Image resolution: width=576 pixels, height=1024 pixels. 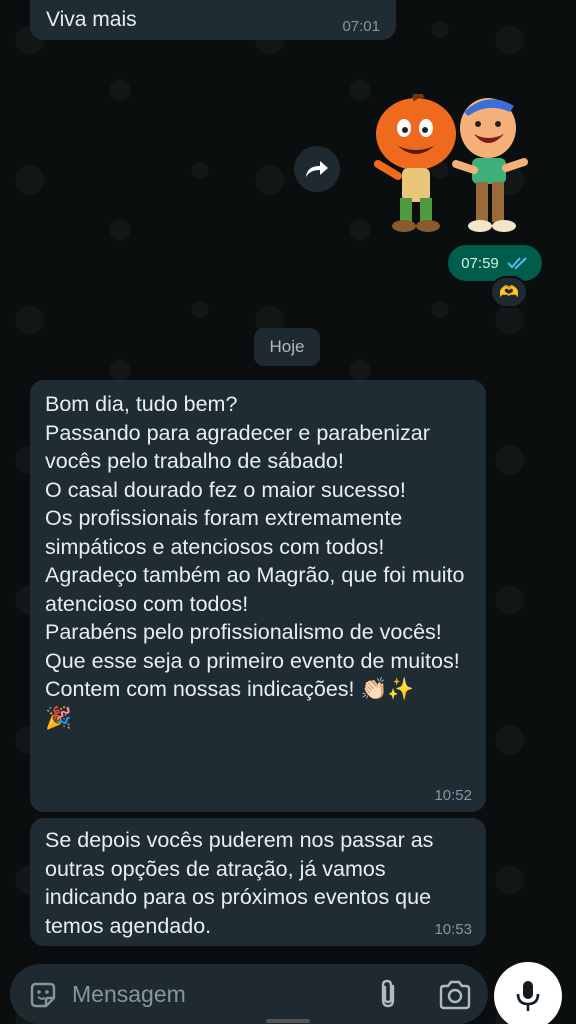 I want to click on paperclip-icon, so click(x=389, y=994).